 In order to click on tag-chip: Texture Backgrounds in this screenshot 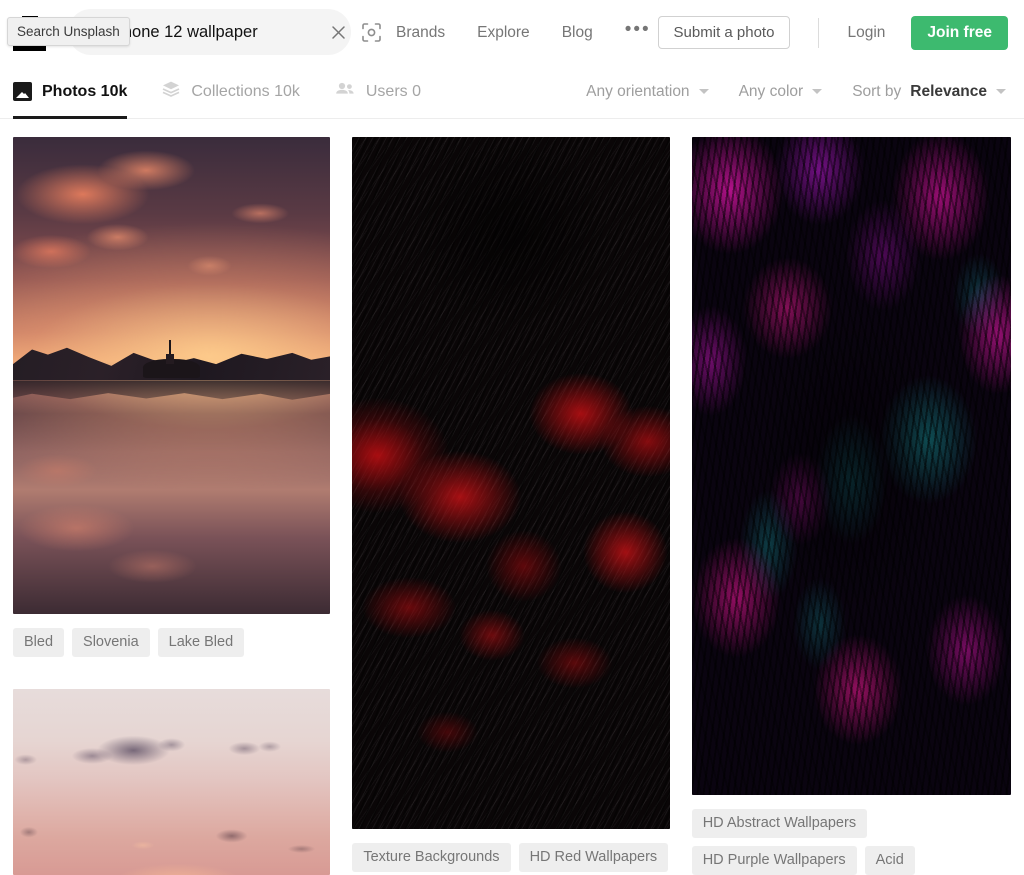, I will do `click(431, 857)`.